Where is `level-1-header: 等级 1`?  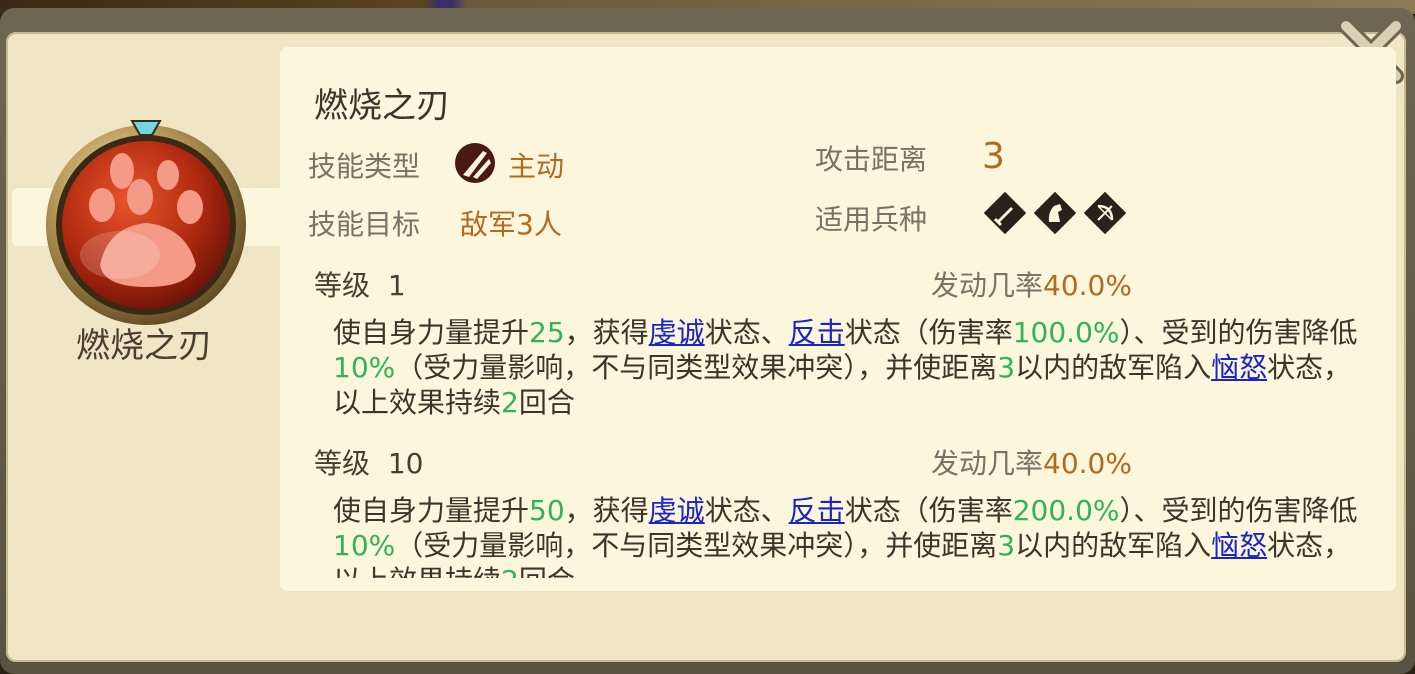
level-1-header: 等级 1 is located at coordinates (360, 284).